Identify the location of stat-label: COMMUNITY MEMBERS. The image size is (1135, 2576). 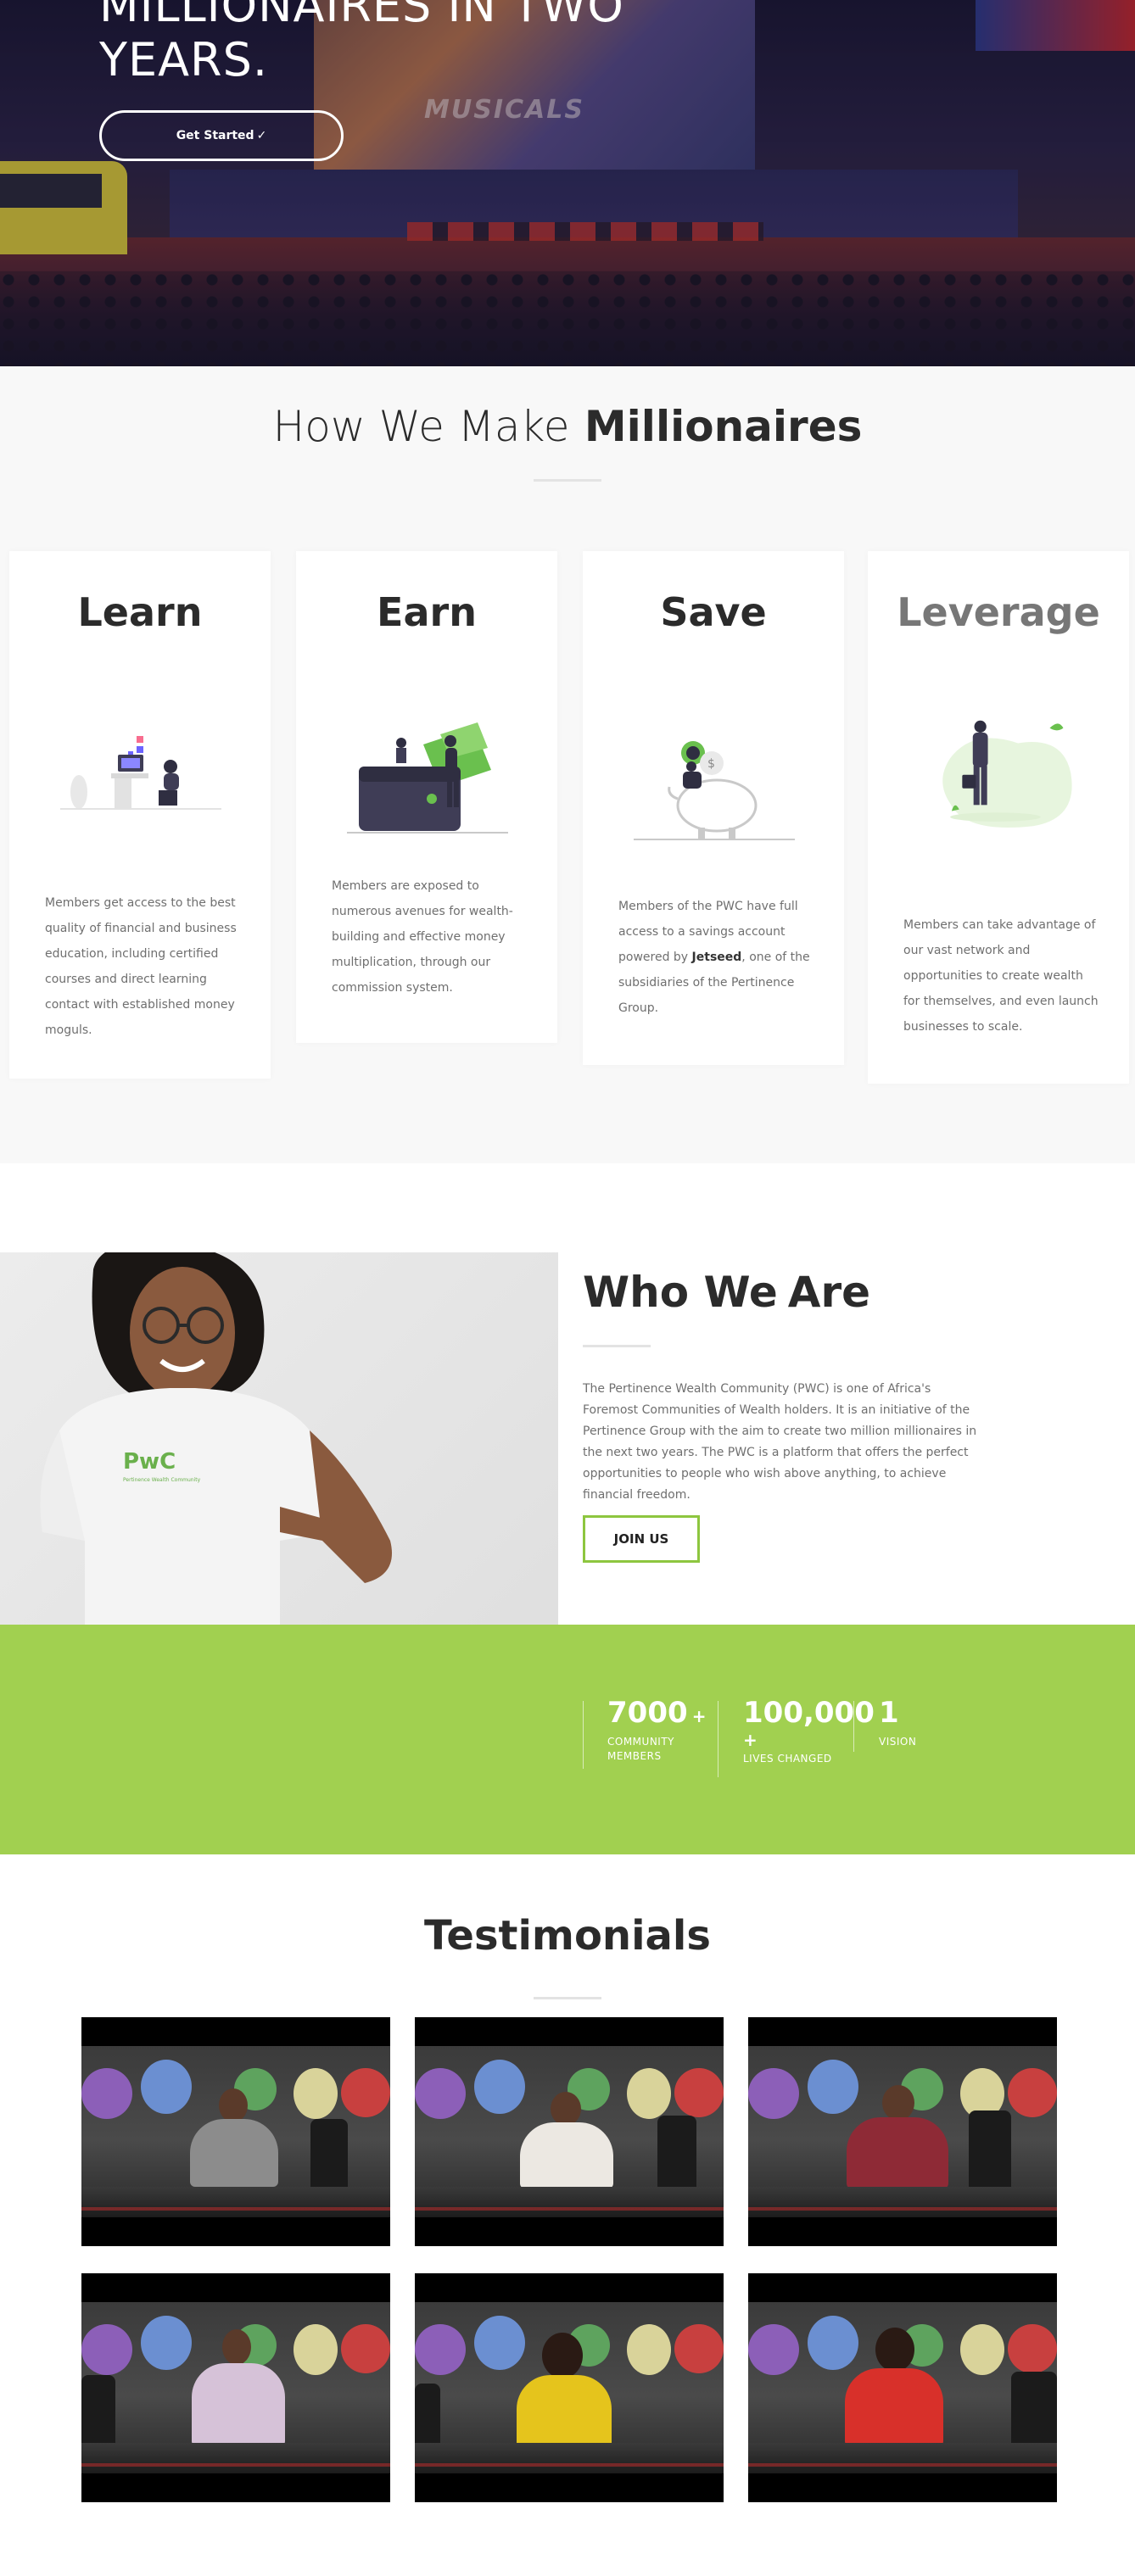
(657, 1749).